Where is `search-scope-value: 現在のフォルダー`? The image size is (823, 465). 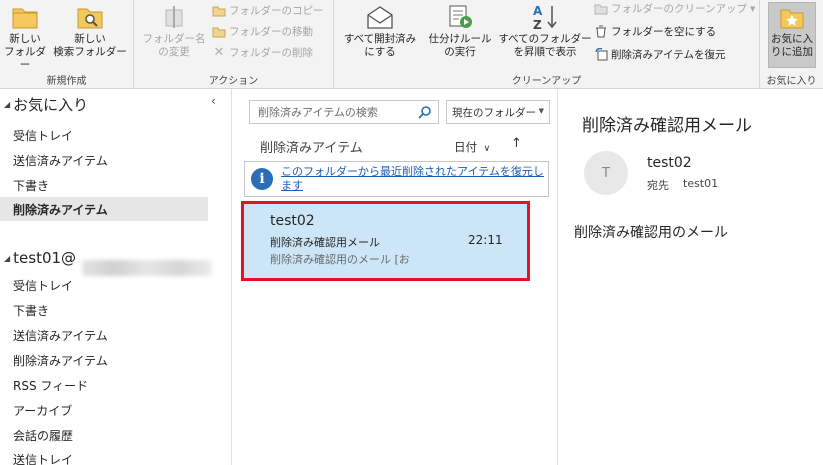 search-scope-value: 現在のフォルダー is located at coordinates (494, 112).